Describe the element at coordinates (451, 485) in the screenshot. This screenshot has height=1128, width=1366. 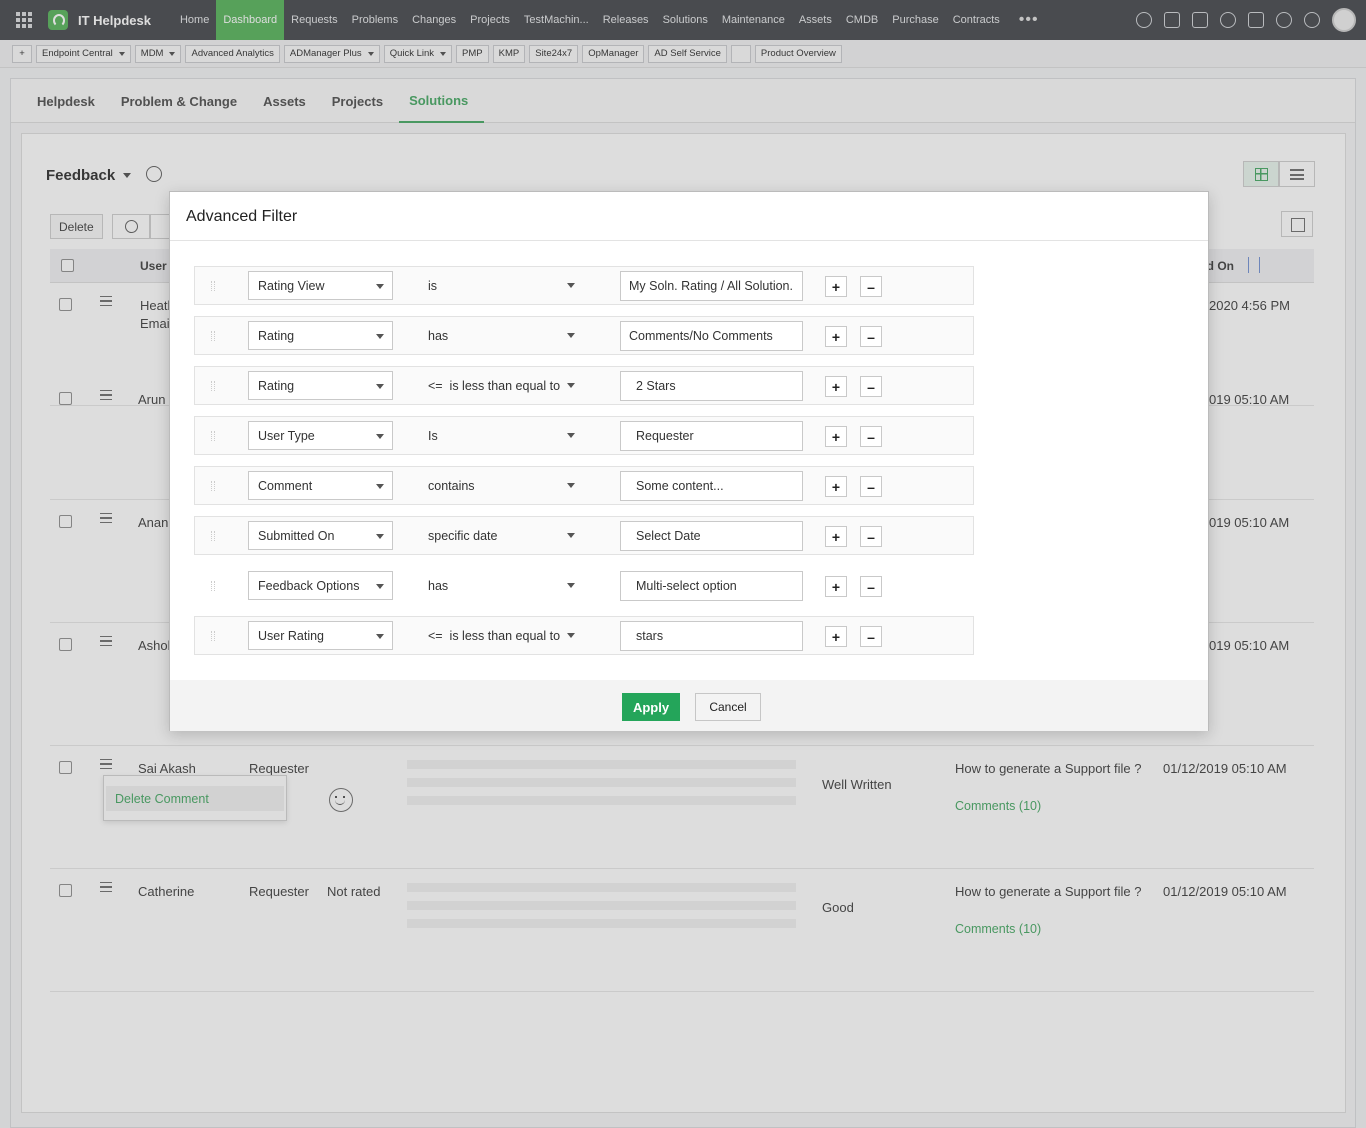
I see `operator-label: contains` at that location.